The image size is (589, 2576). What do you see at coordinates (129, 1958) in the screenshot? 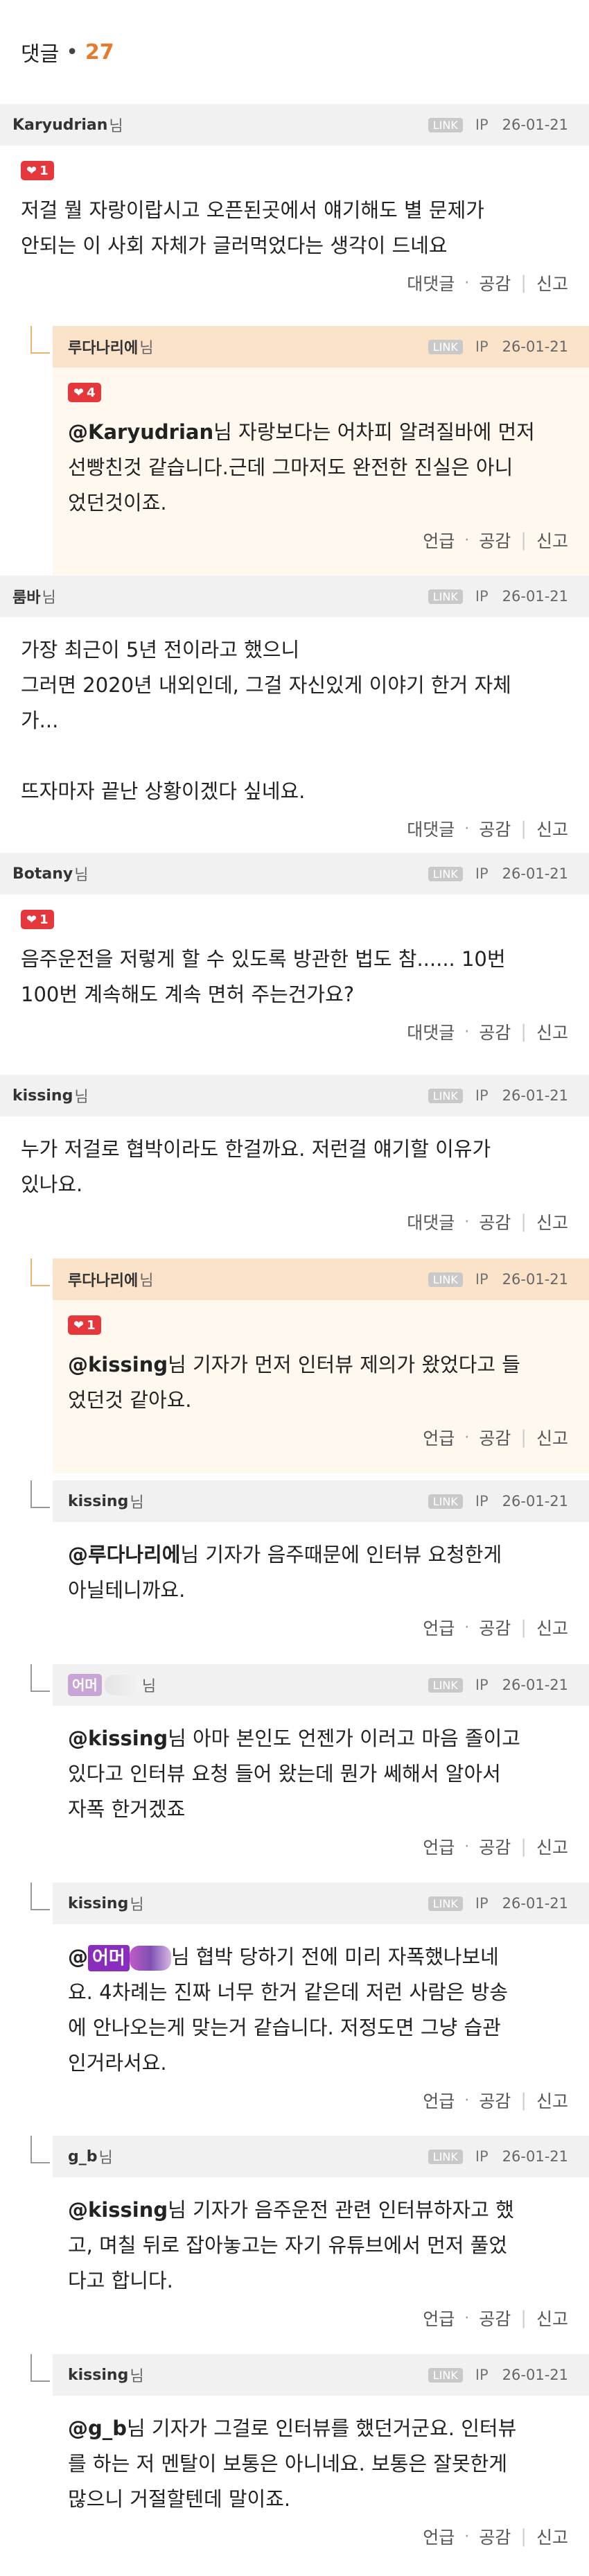
I see `blurred-mention: 어머` at bounding box center [129, 1958].